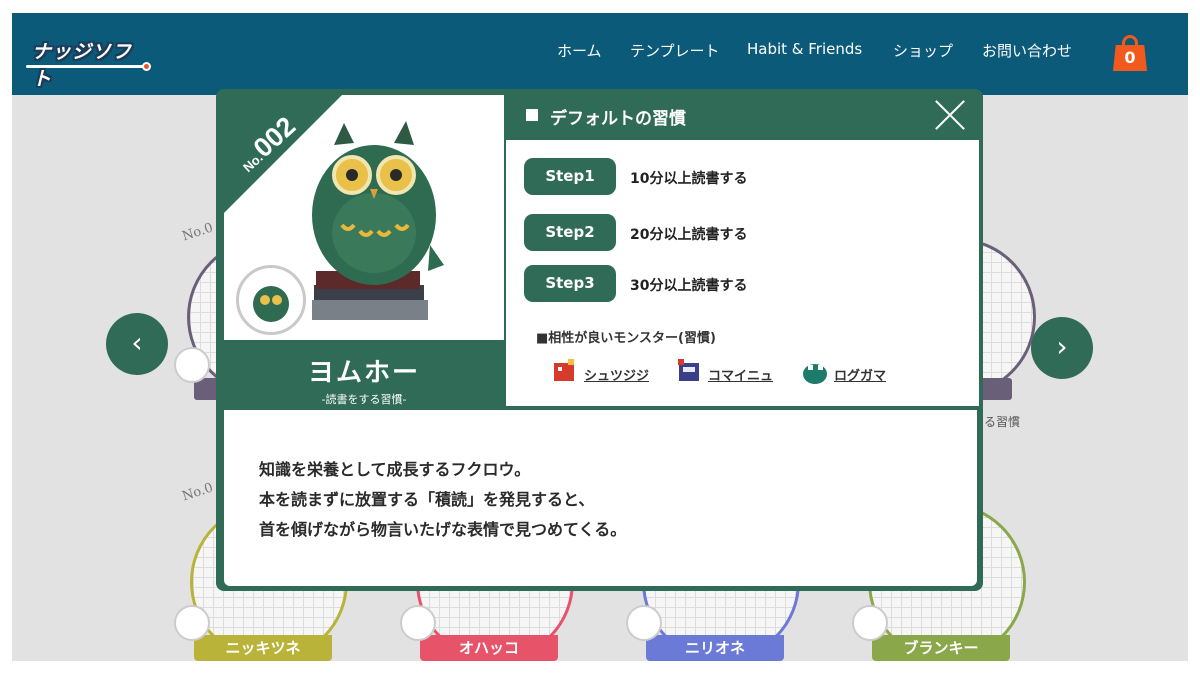 This screenshot has width=1200, height=675. Describe the element at coordinates (271, 304) in the screenshot. I see `owl-mini-icon` at that location.